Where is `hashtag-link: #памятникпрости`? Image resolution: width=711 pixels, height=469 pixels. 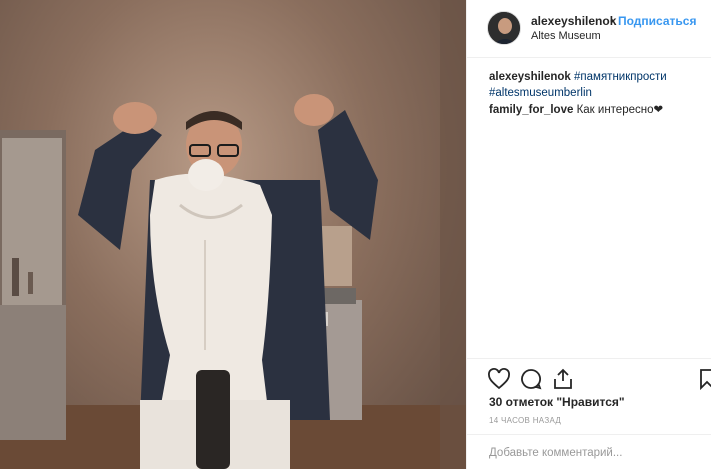
hashtag-link: #памятникпрости is located at coordinates (620, 77).